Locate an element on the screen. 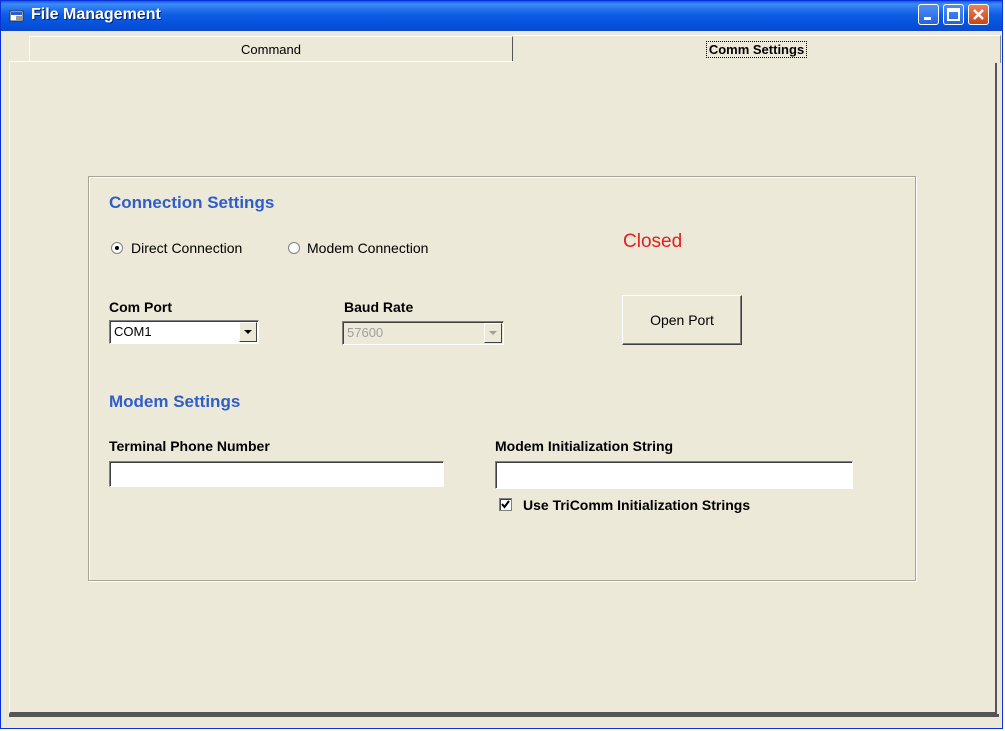 The height and width of the screenshot is (731, 1005). com-port-label: Com Port is located at coordinates (140, 307).